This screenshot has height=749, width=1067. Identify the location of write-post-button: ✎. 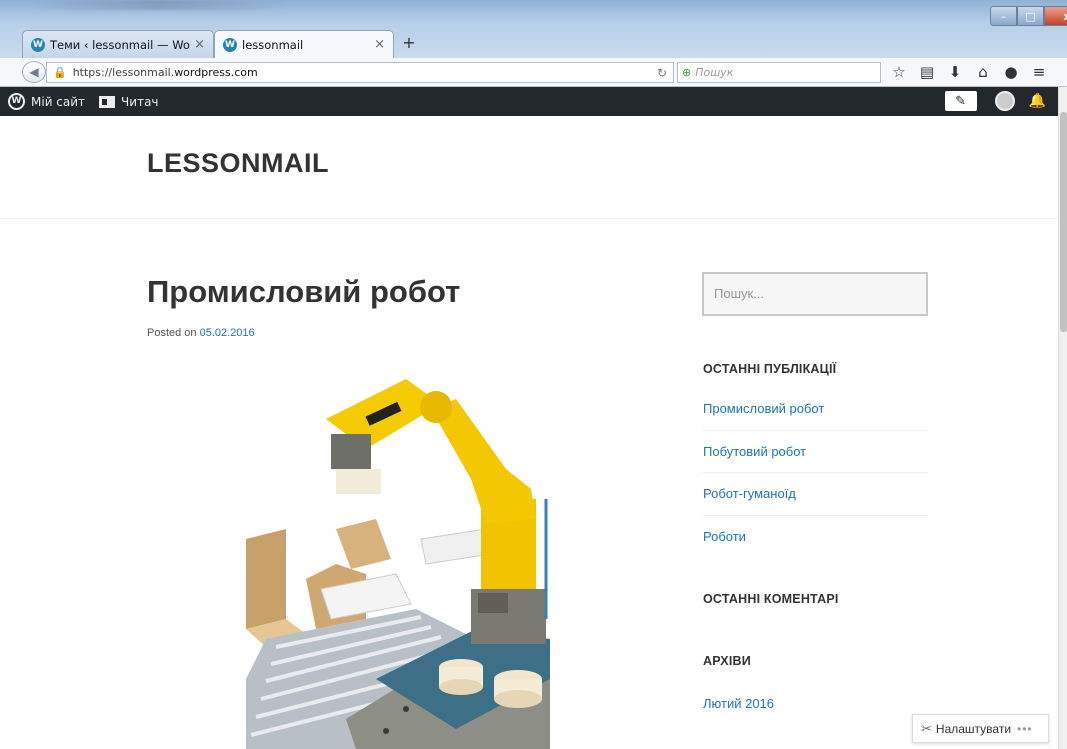
(960, 101).